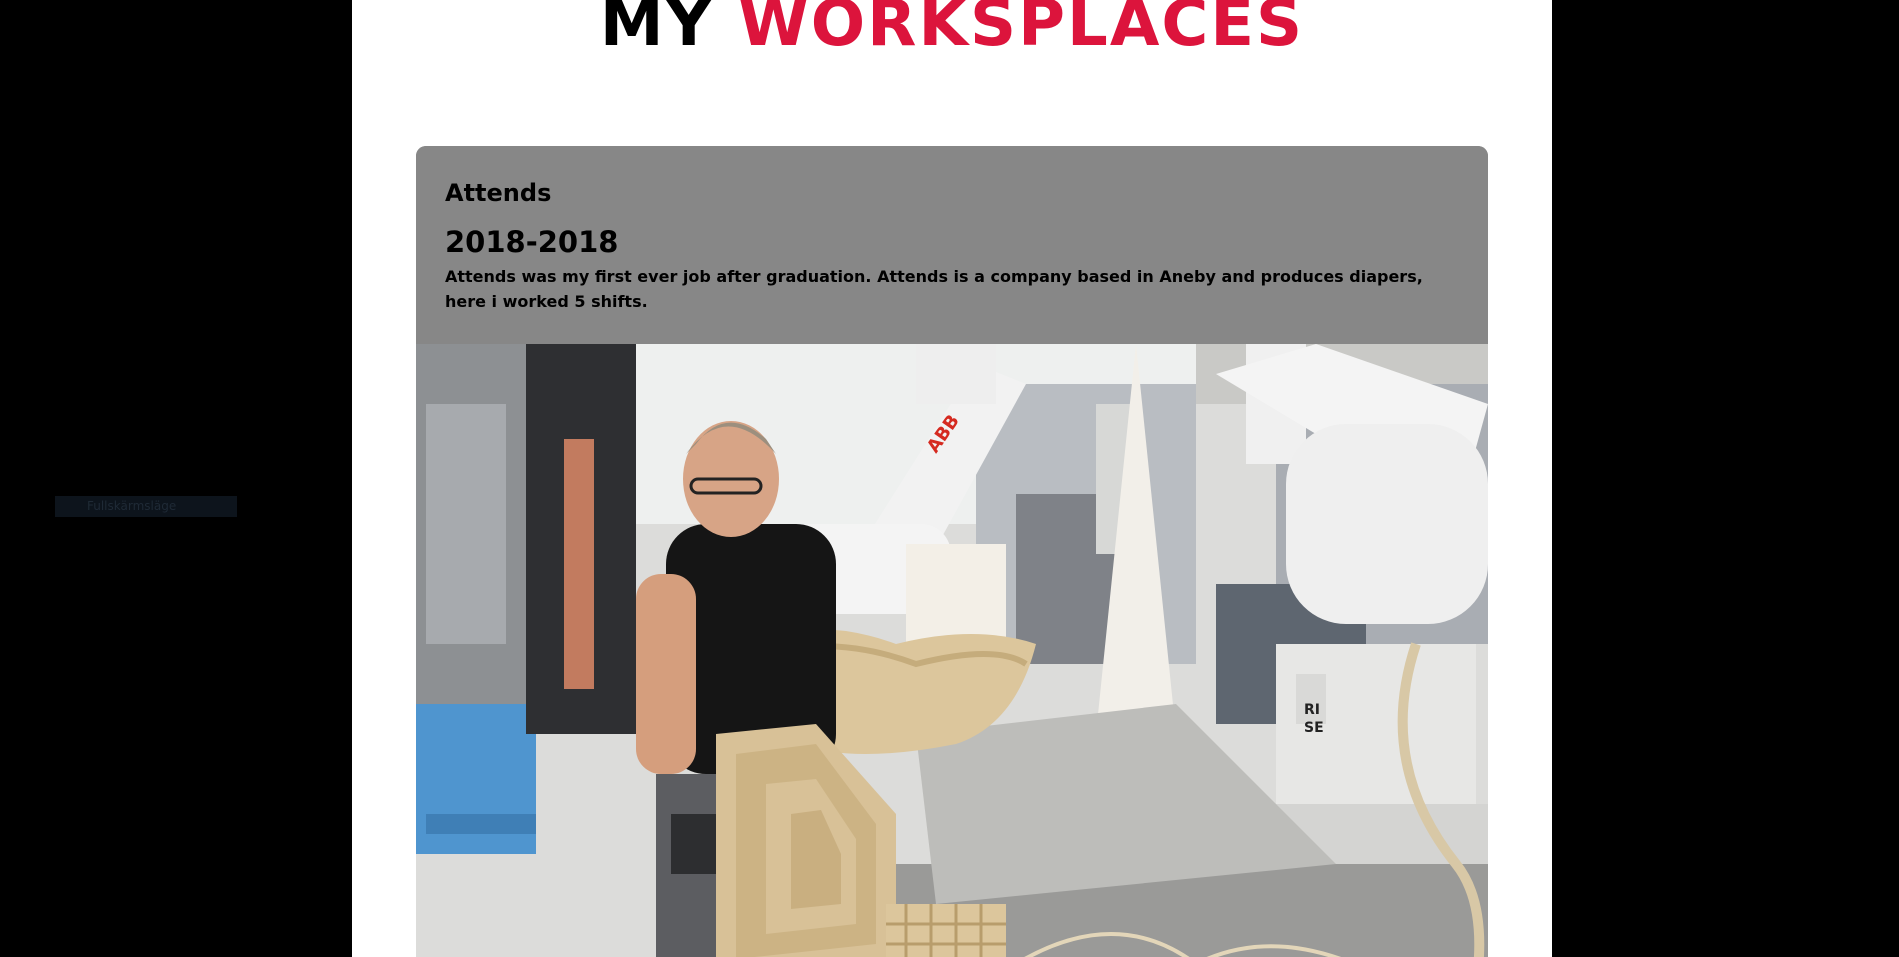  I want to click on svg-text: SE, so click(1314, 728).